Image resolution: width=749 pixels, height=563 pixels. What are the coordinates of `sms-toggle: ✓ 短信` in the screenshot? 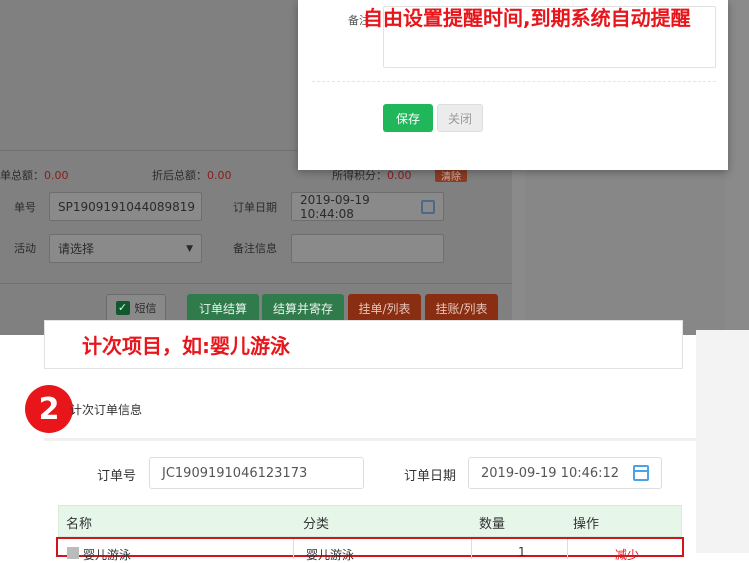 It's located at (136, 308).